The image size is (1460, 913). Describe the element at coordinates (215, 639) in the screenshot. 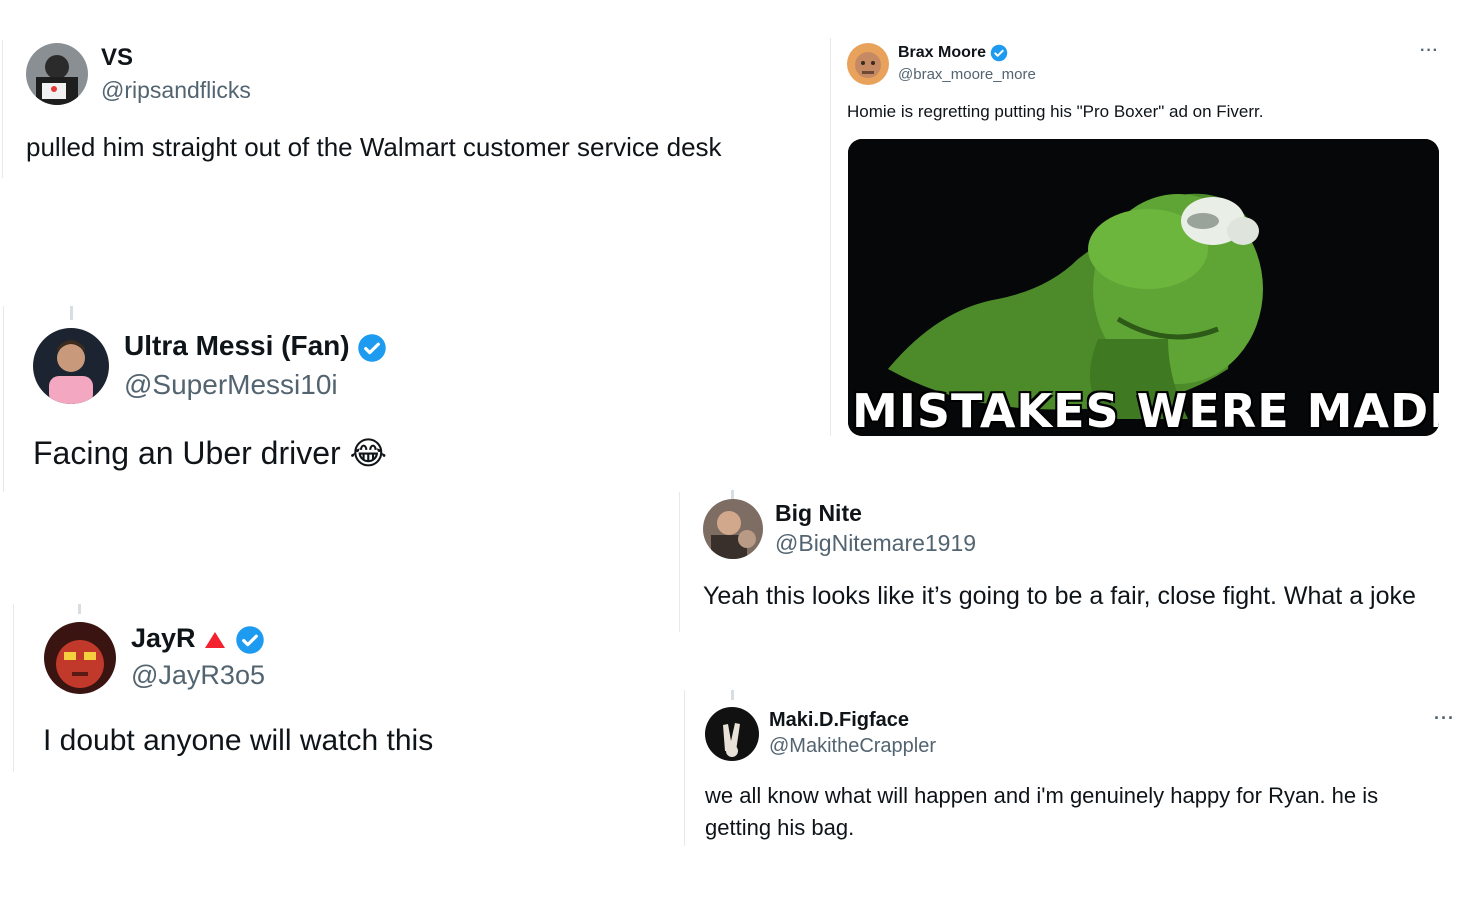

I see `red-triangle-icon` at that location.